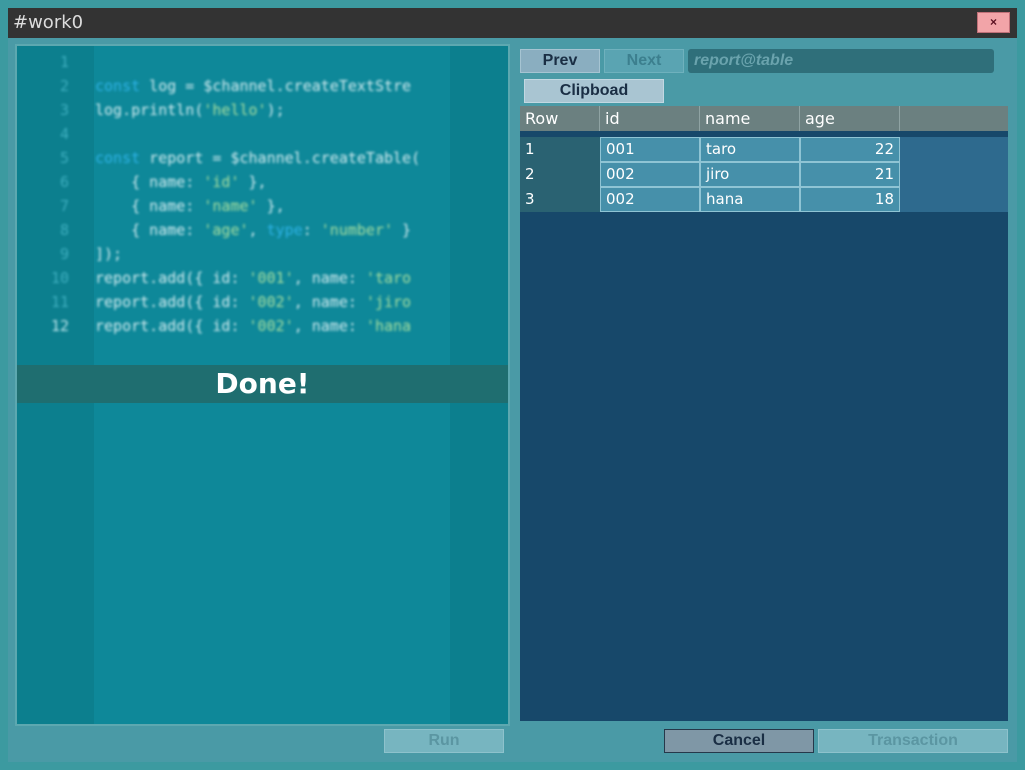 The height and width of the screenshot is (770, 1025). I want to click on code-token: 'number', so click(357, 230).